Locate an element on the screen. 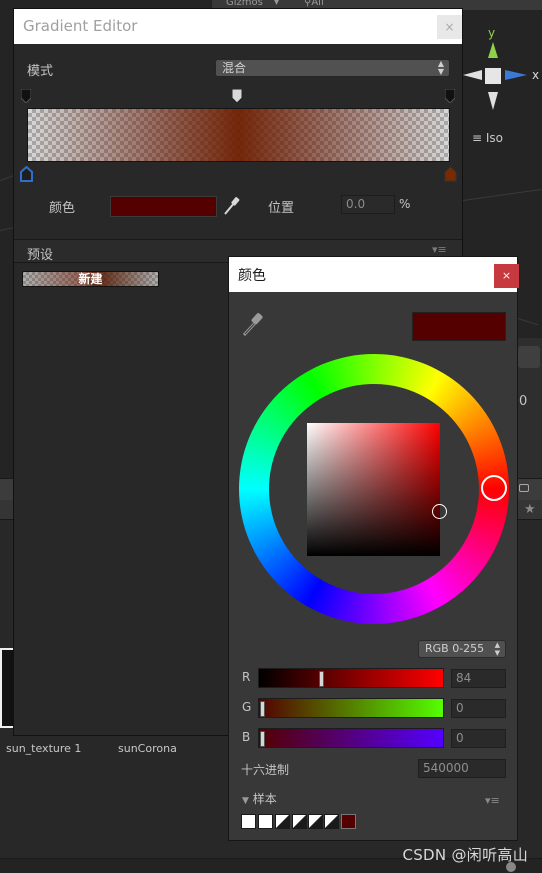  presets-menu-icon: ▾≡ is located at coordinates (439, 249).